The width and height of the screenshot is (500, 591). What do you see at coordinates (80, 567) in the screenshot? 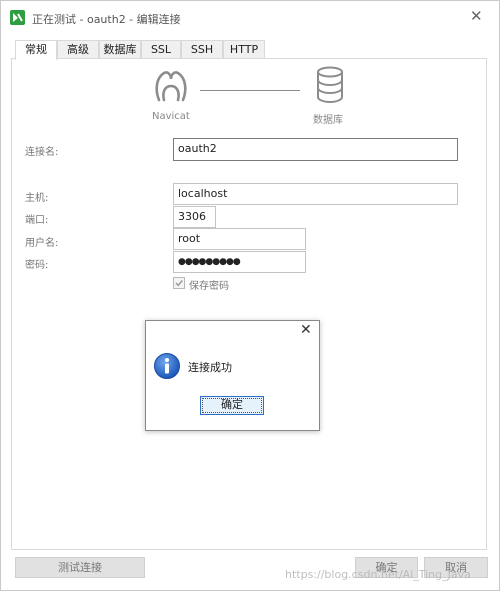
I see `test-connection-button: 测试连接` at bounding box center [80, 567].